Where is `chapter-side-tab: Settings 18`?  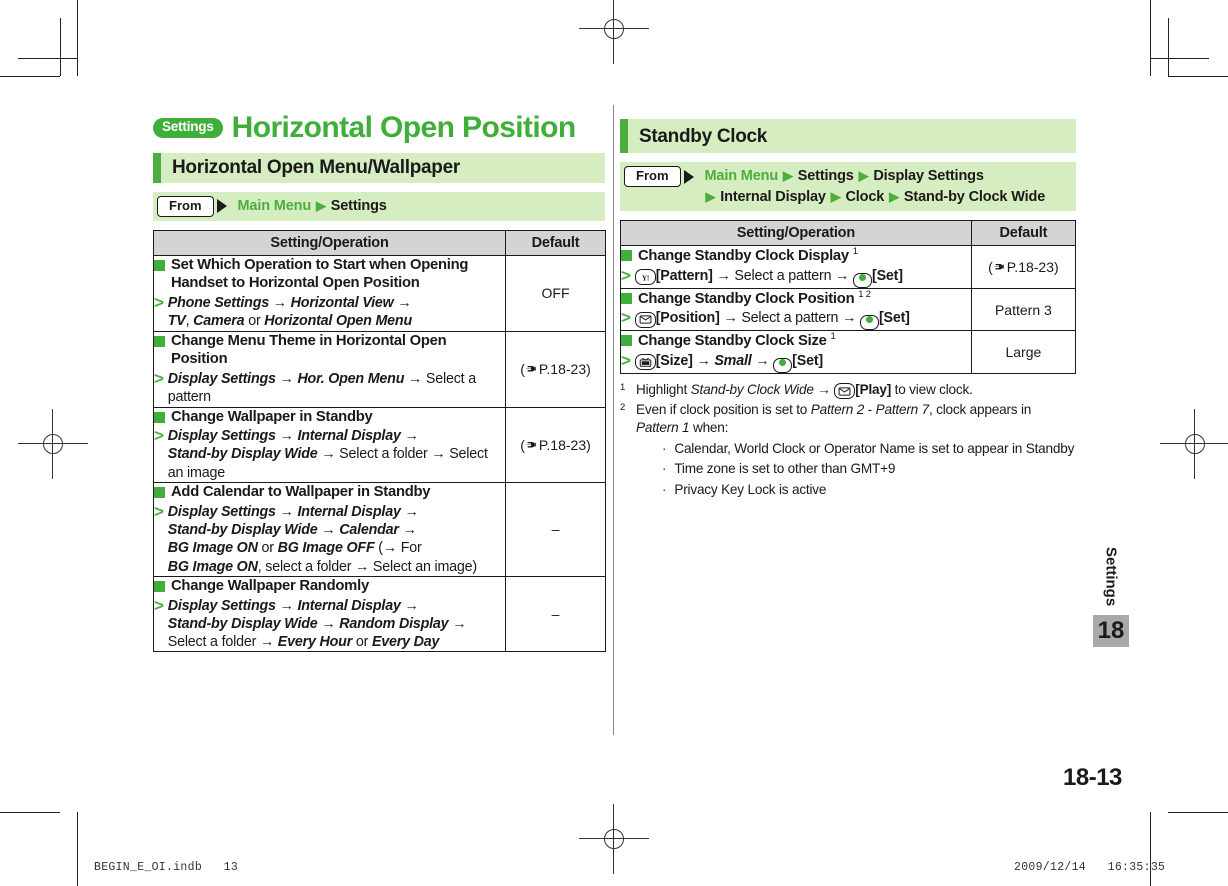
chapter-side-tab: Settings 18 is located at coordinates (1111, 597).